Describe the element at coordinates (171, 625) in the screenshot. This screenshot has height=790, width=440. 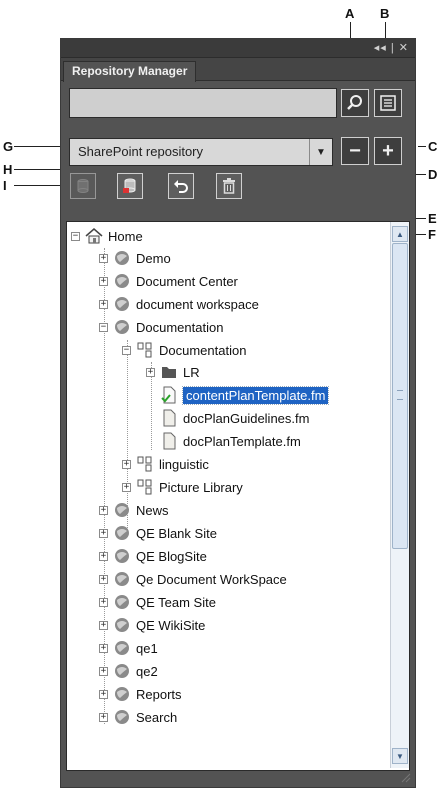
I see `tree-node-label: QE WikiSite` at that location.